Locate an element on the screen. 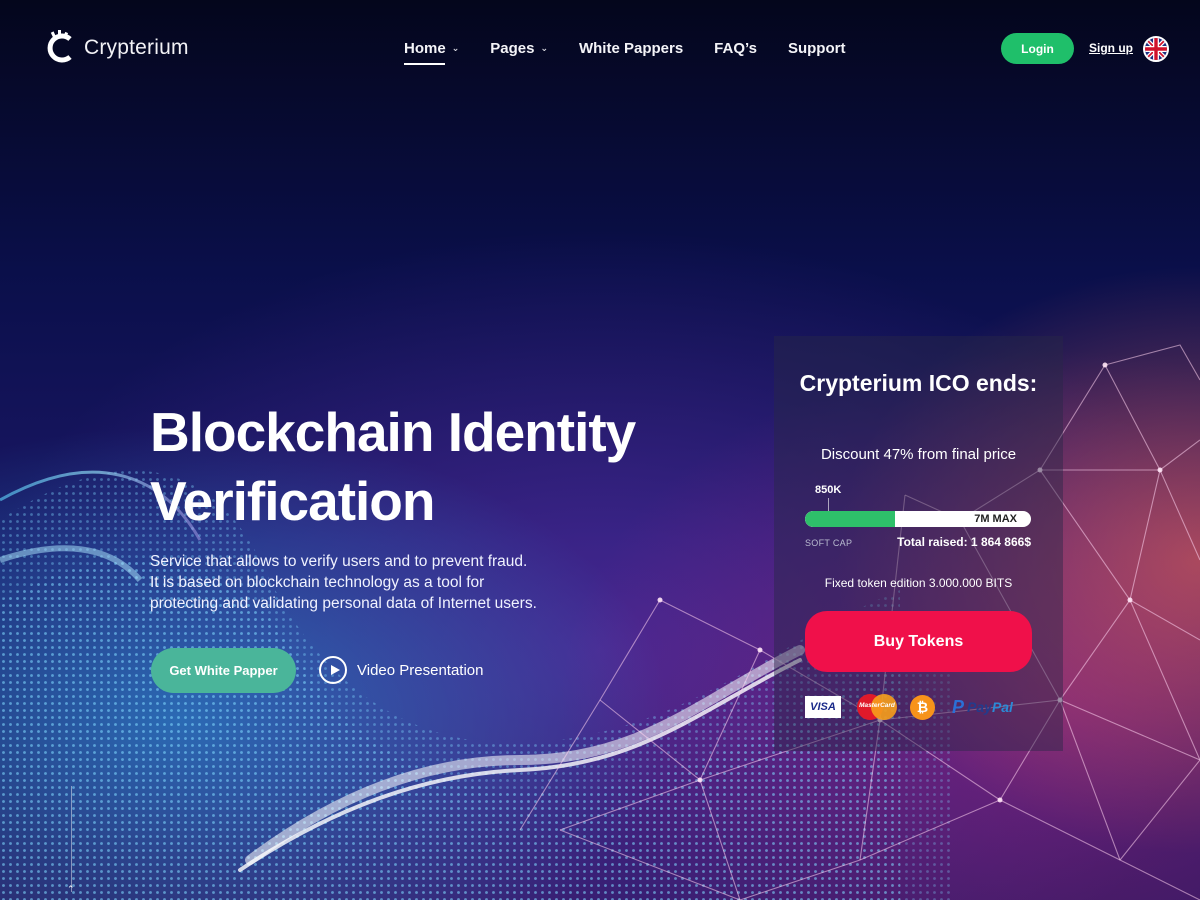  signup-link: Sign up is located at coordinates (1111, 48).